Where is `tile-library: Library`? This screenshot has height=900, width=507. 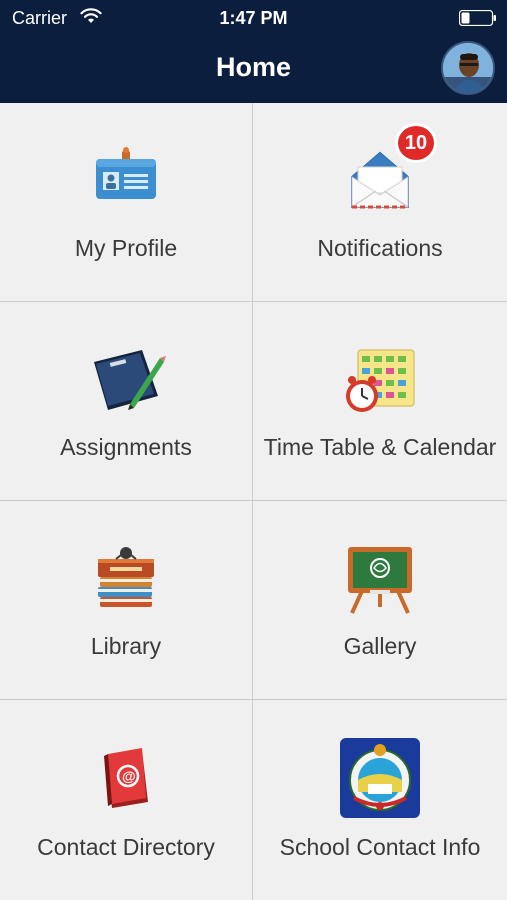 tile-library: Library is located at coordinates (126, 600).